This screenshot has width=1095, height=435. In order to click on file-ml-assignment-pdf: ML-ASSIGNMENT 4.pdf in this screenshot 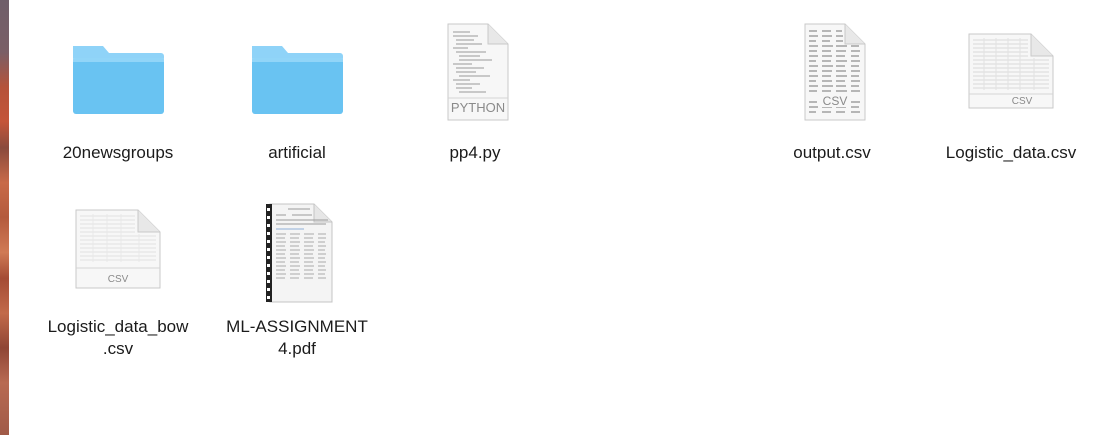, I will do `click(297, 278)`.